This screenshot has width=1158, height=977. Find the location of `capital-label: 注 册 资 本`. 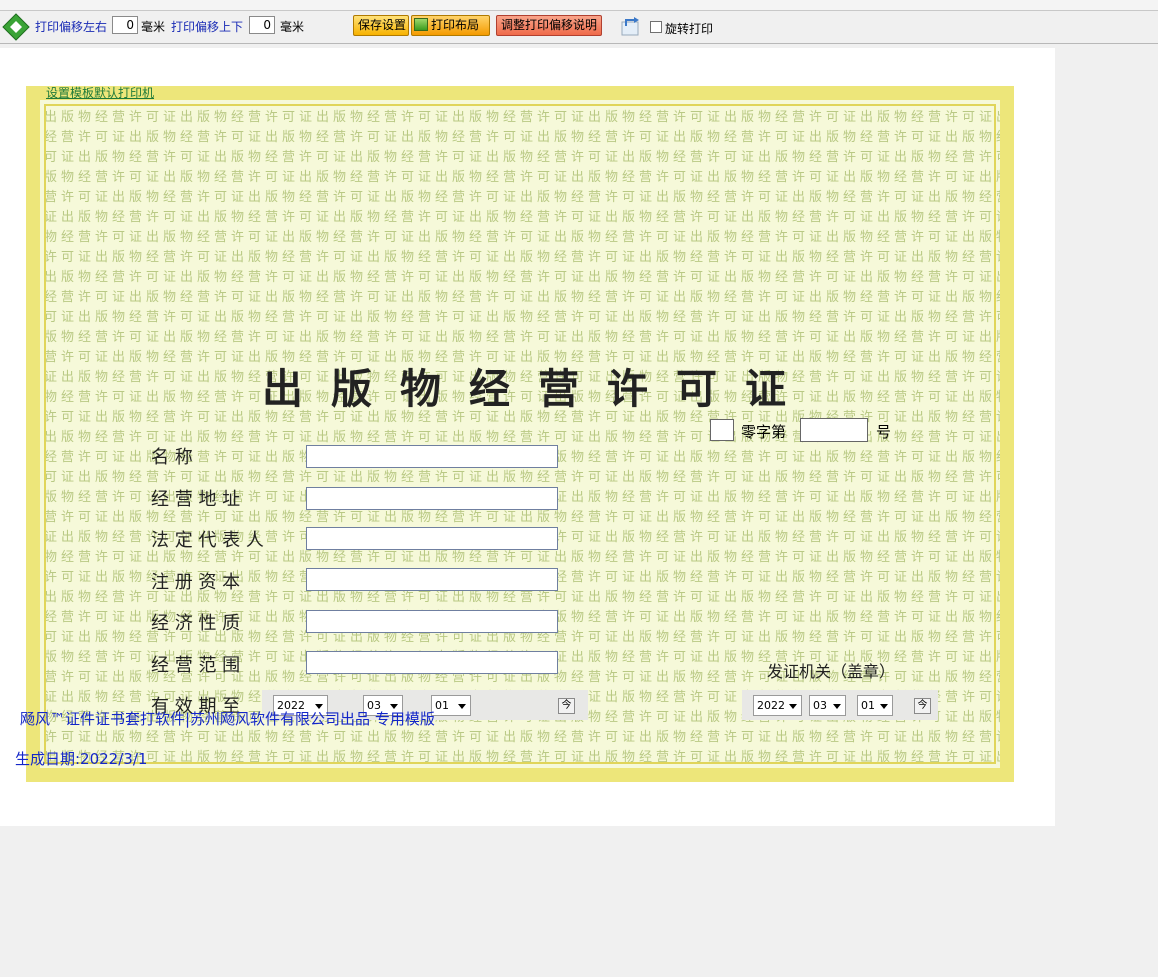

capital-label: 注 册 资 本 is located at coordinates (196, 582).